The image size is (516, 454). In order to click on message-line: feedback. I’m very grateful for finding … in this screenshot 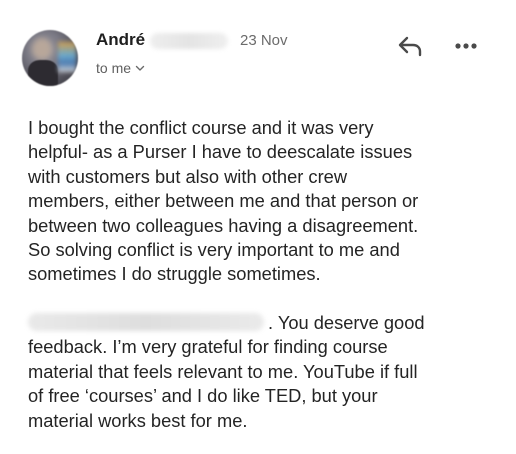, I will do `click(208, 347)`.